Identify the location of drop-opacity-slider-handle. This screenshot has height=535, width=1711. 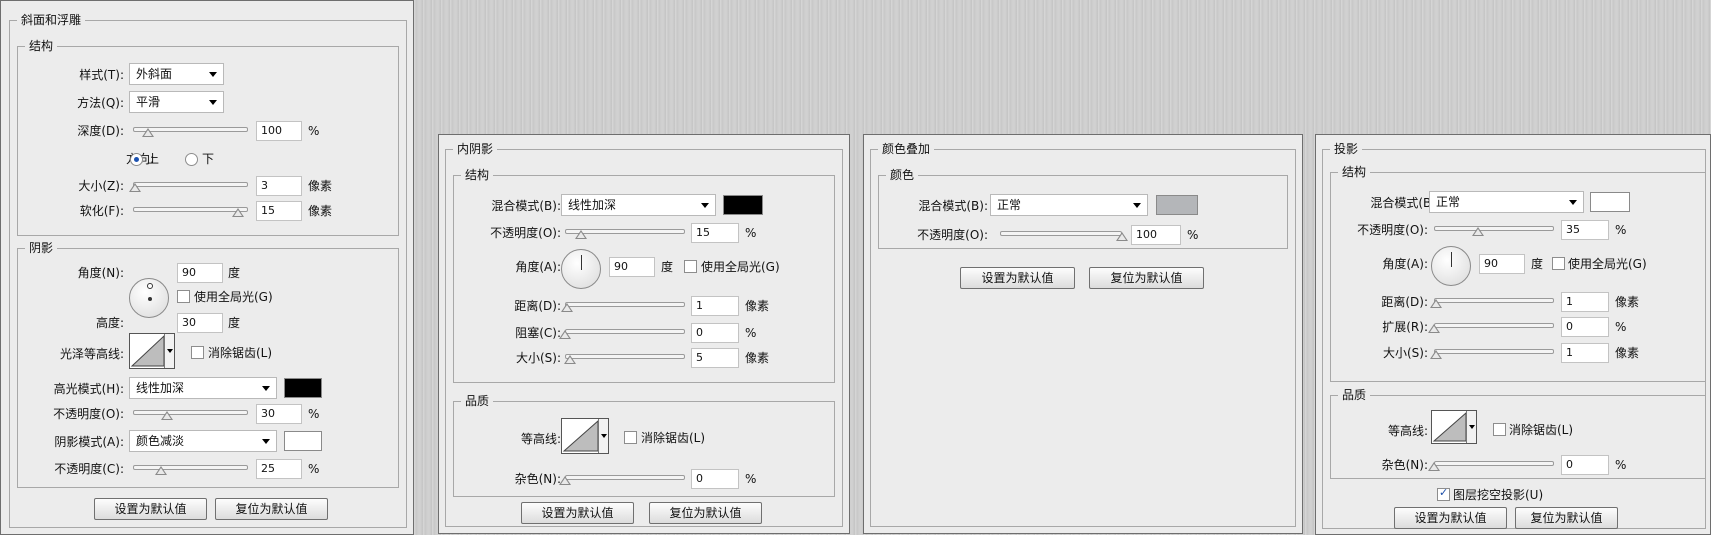
(1478, 231).